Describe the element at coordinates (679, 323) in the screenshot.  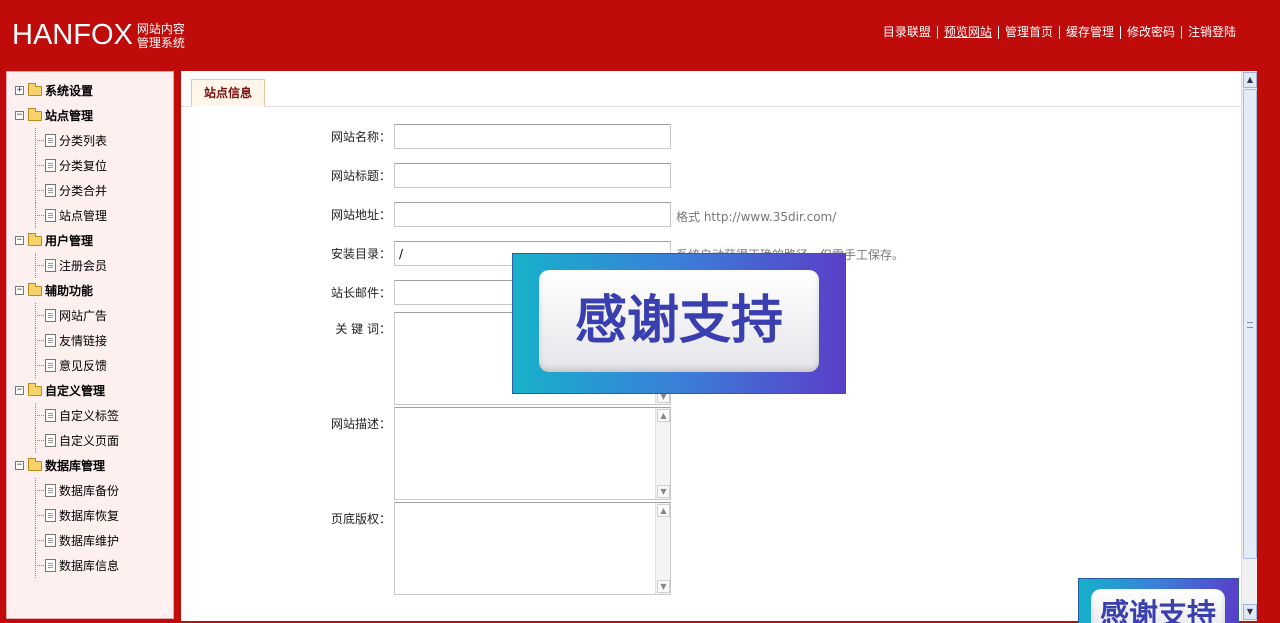
I see `thanks-banner: 感谢支持` at that location.